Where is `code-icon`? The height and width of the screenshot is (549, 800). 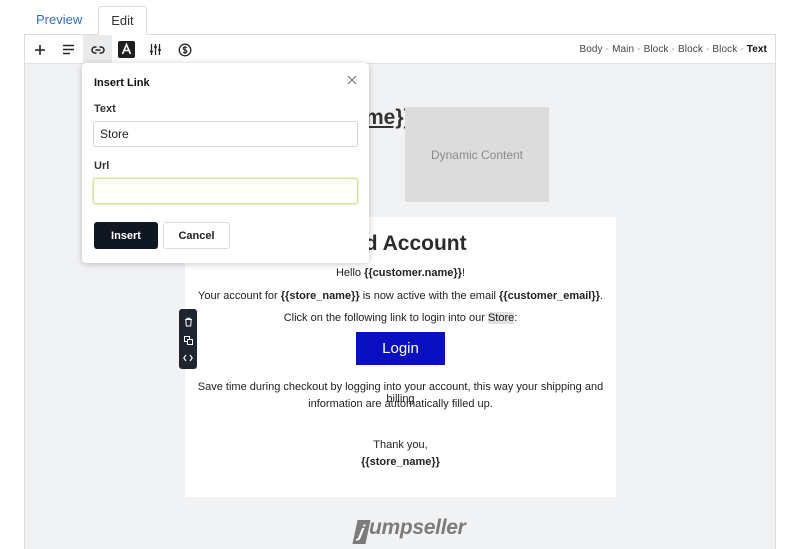 code-icon is located at coordinates (188, 358).